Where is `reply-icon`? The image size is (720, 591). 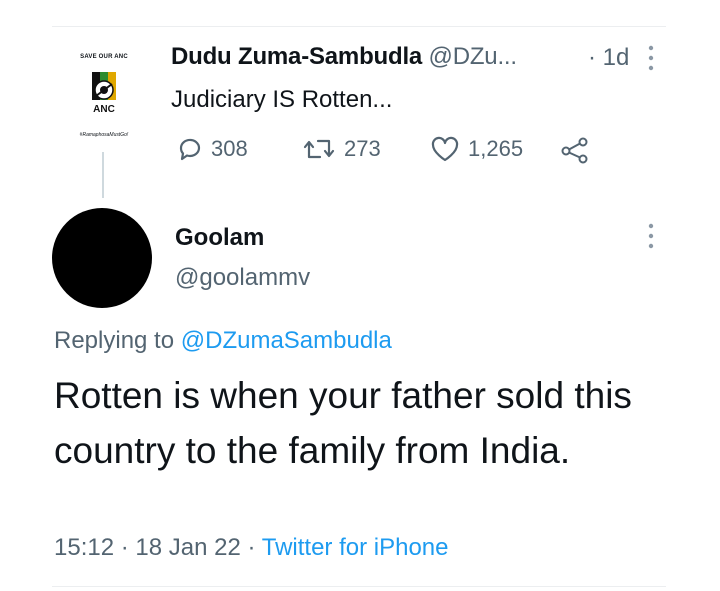
reply-icon is located at coordinates (190, 149).